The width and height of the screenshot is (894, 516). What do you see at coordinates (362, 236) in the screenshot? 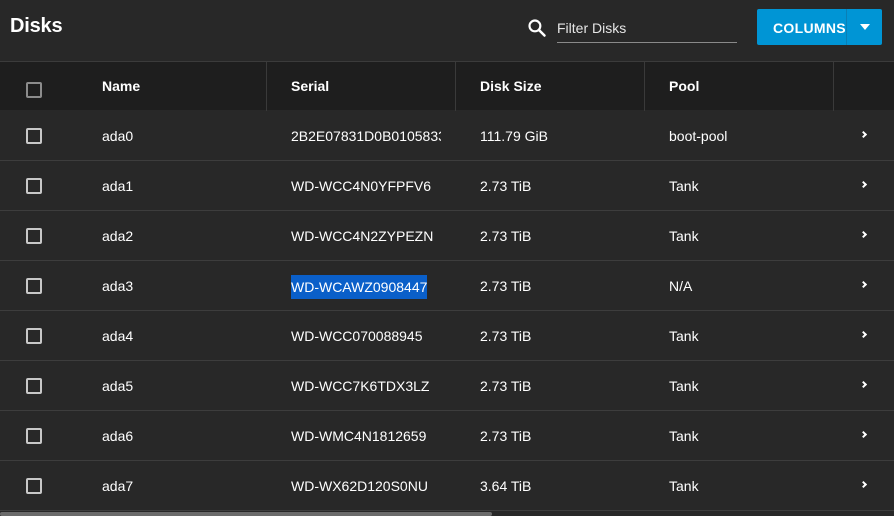
I see `disk-serial: WD-WCC4N2ZYPEZN` at bounding box center [362, 236].